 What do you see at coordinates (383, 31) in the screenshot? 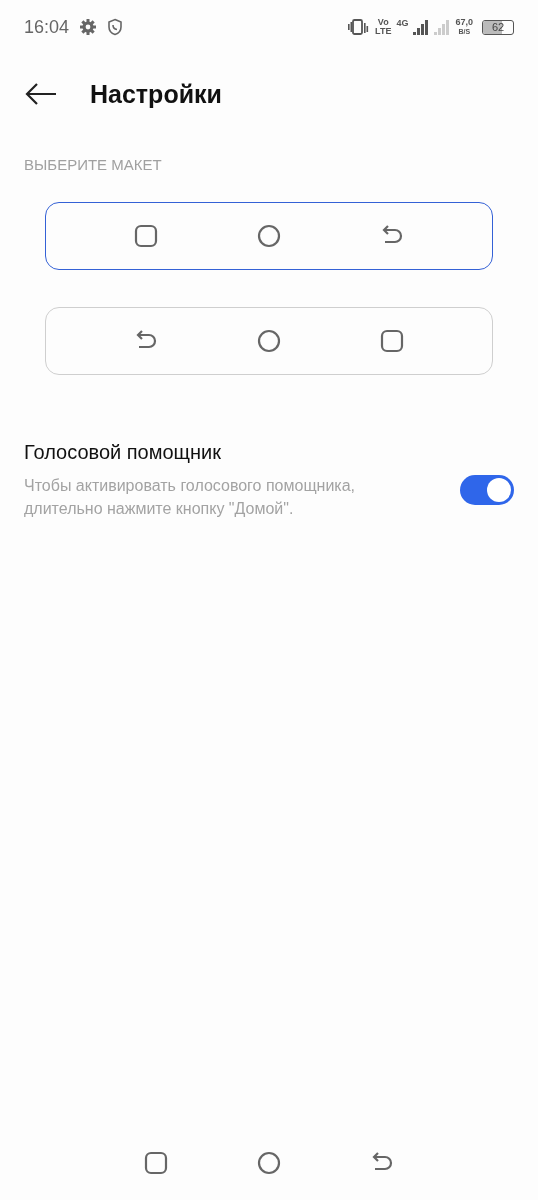
I see `volte-label: LTE` at bounding box center [383, 31].